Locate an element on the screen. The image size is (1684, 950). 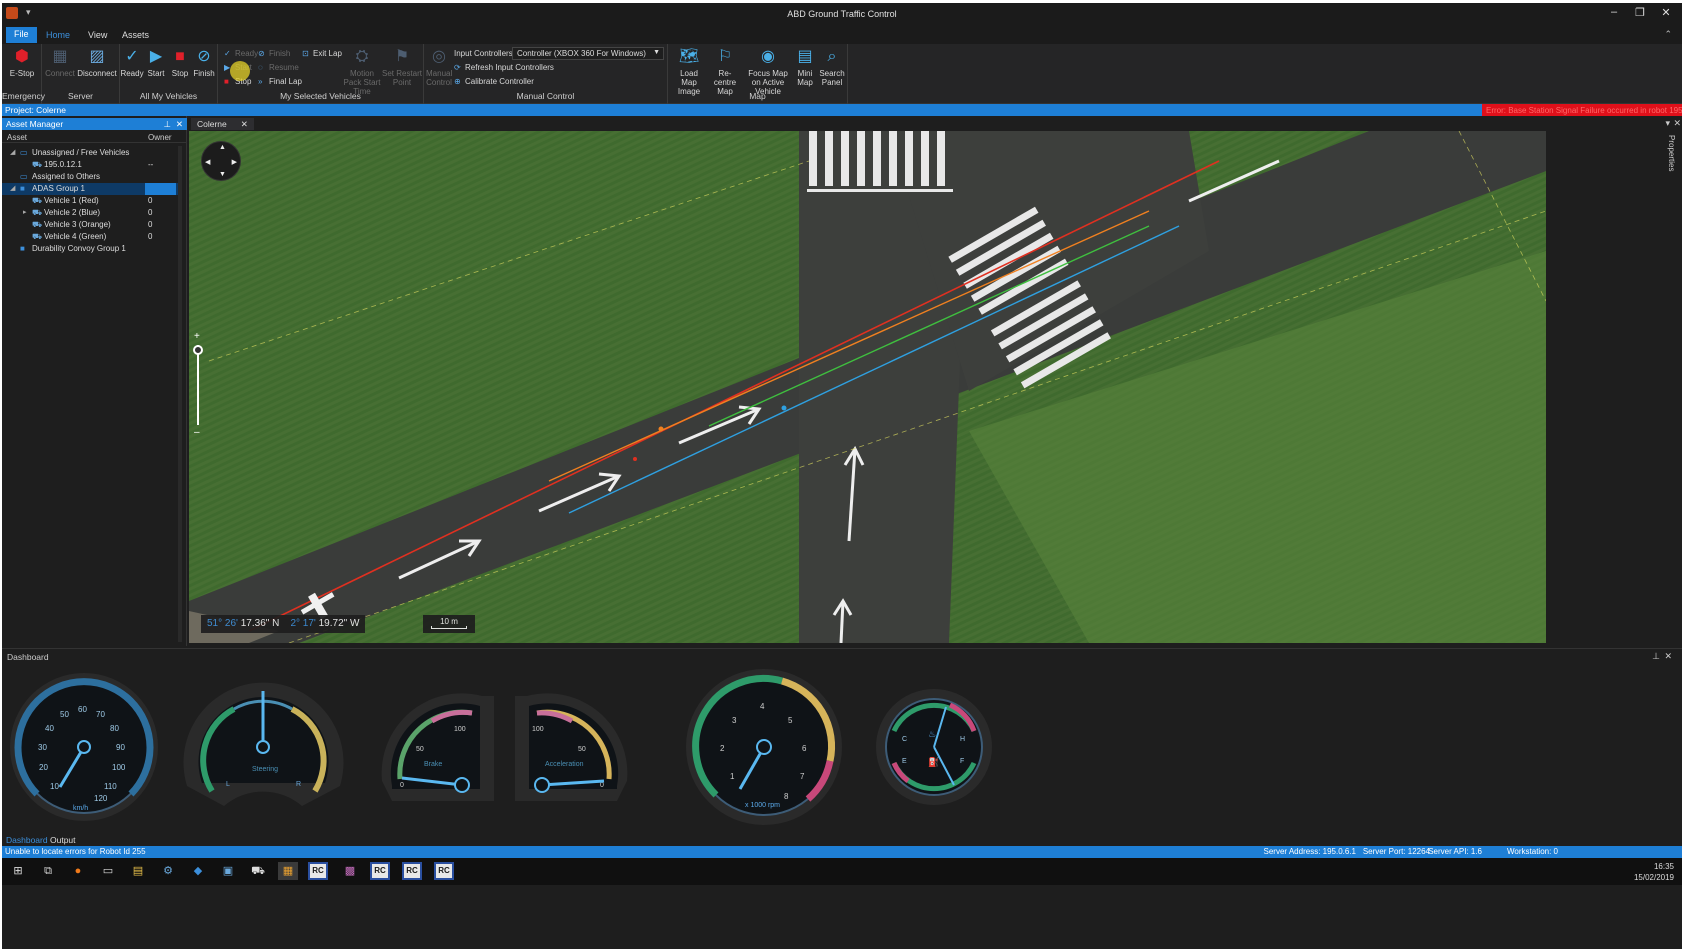
estop-button: ⬢ E-Stop is located at coordinates (22, 63).